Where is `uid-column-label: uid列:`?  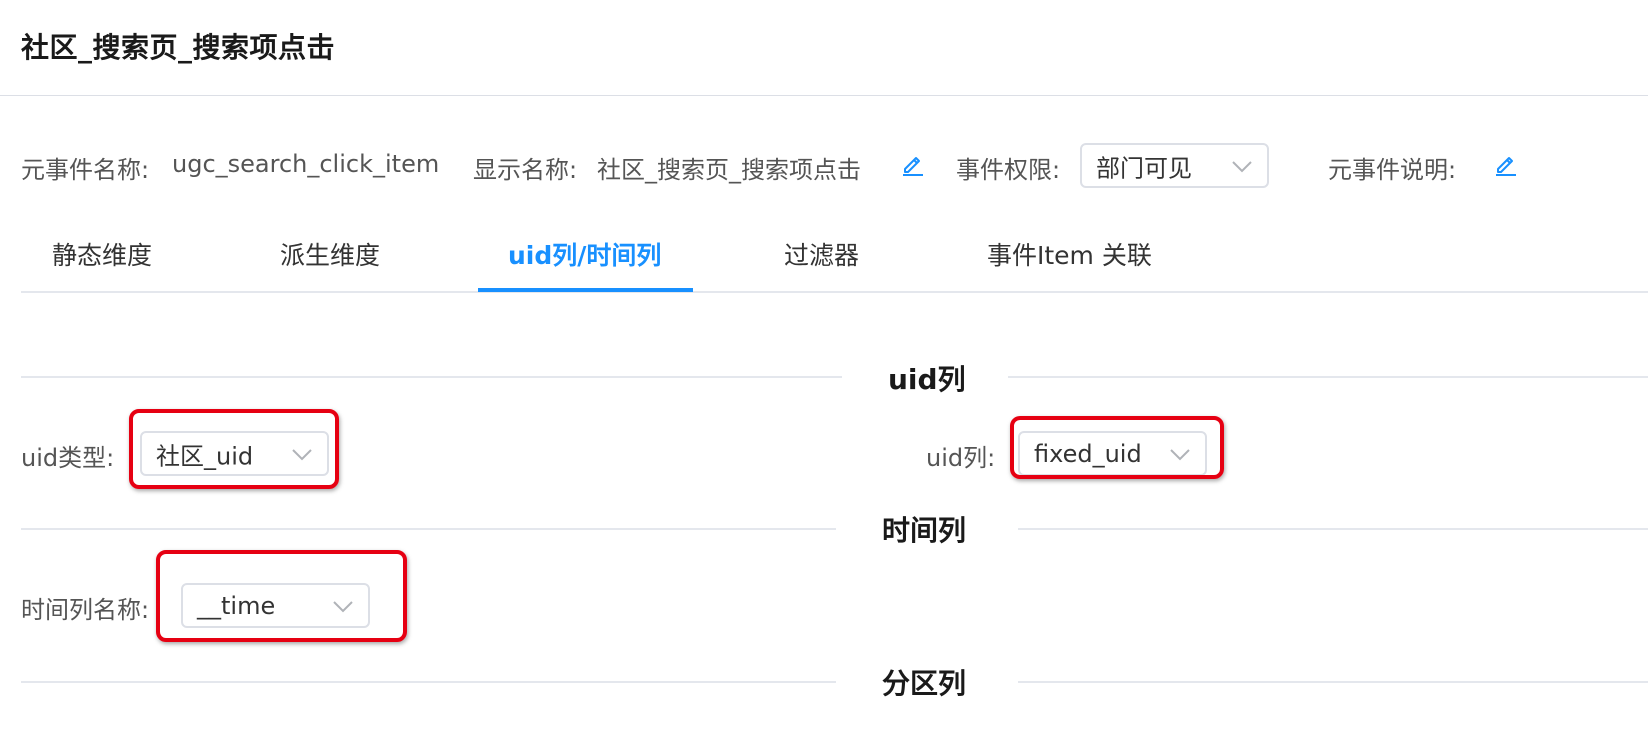
uid-column-label: uid列: is located at coordinates (961, 458).